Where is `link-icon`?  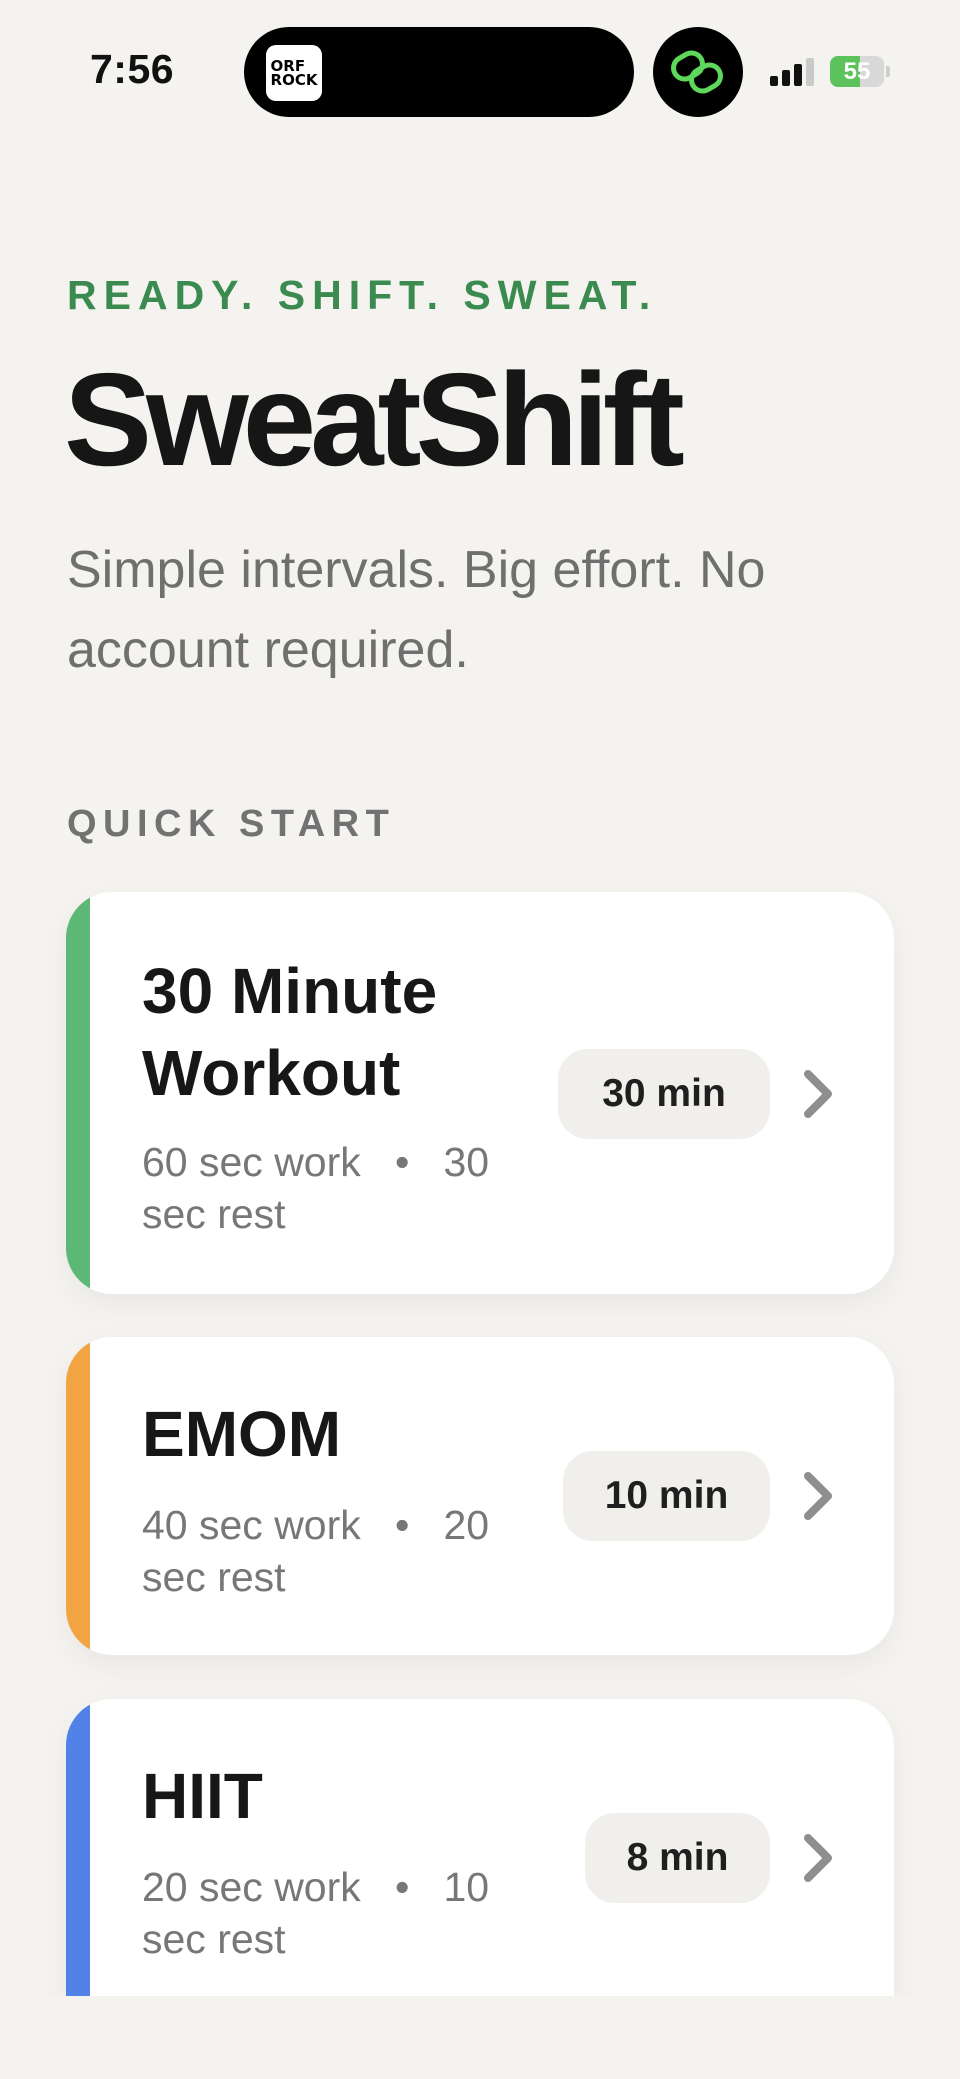 link-icon is located at coordinates (697, 72).